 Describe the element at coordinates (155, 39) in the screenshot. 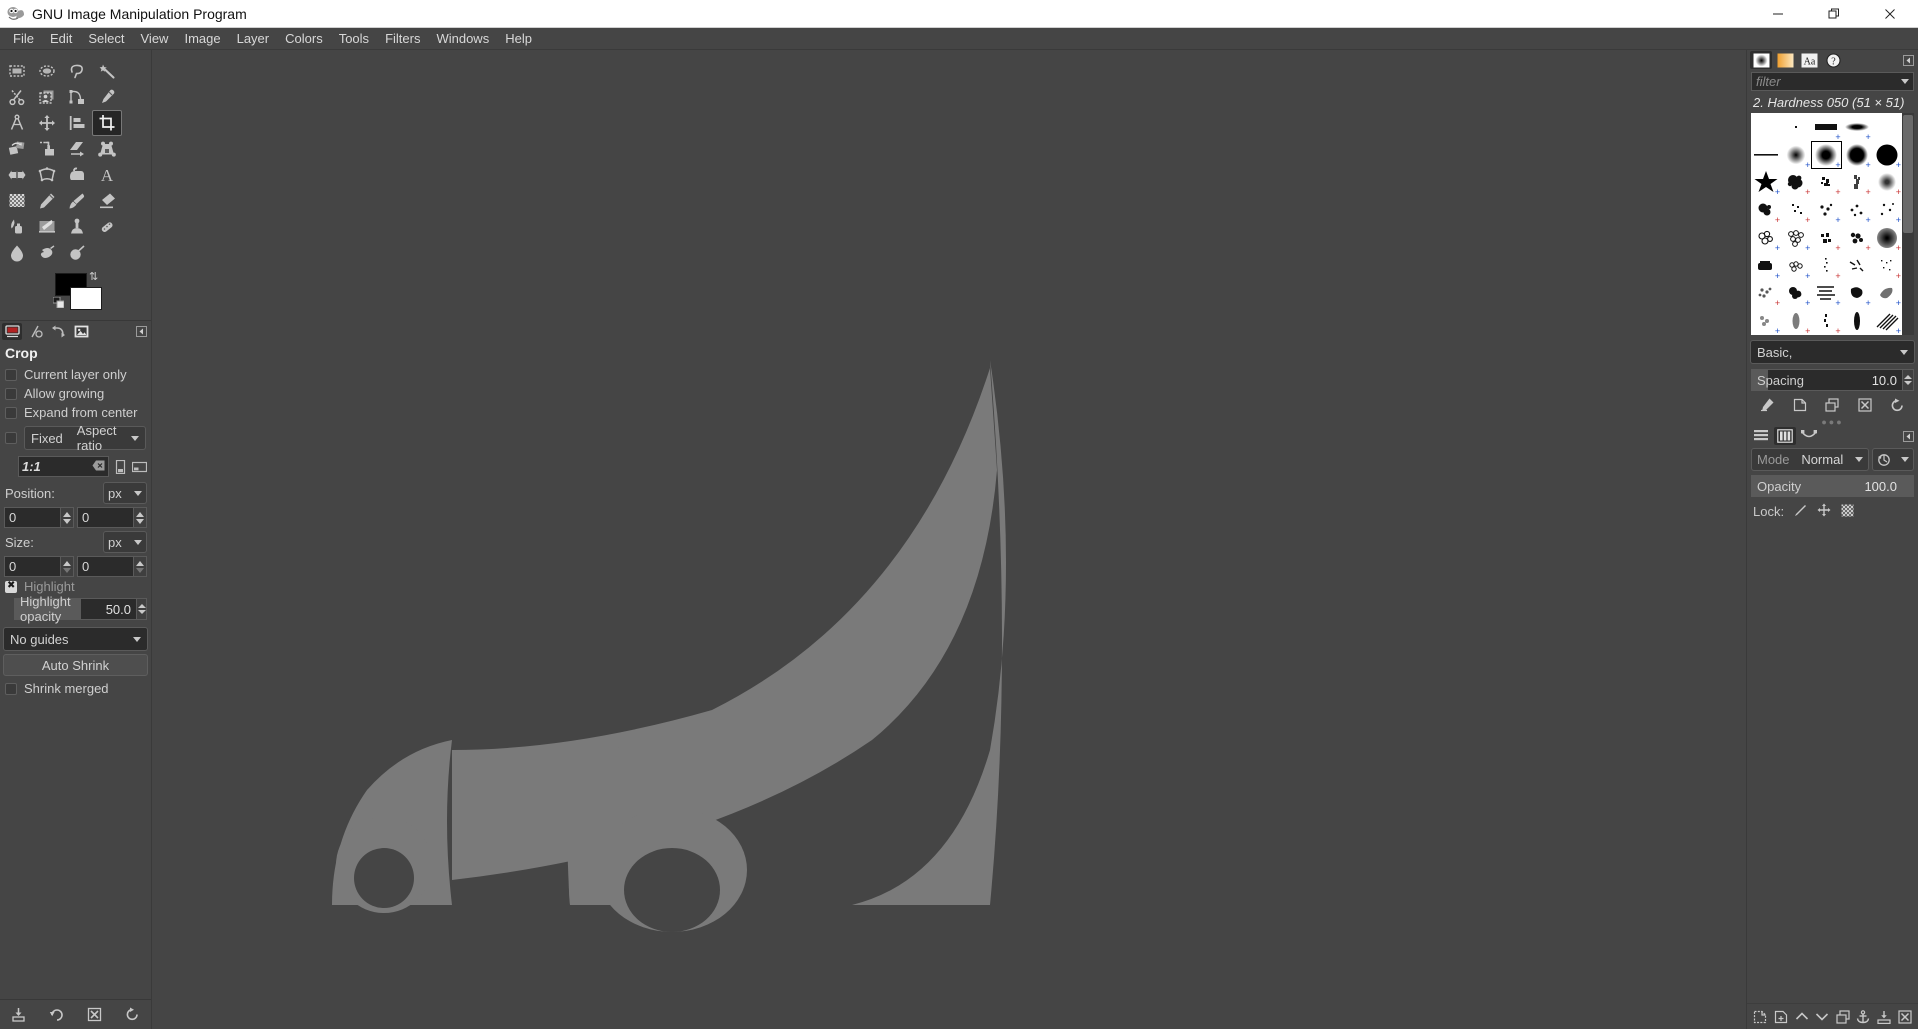

I see `menu-view: View` at that location.